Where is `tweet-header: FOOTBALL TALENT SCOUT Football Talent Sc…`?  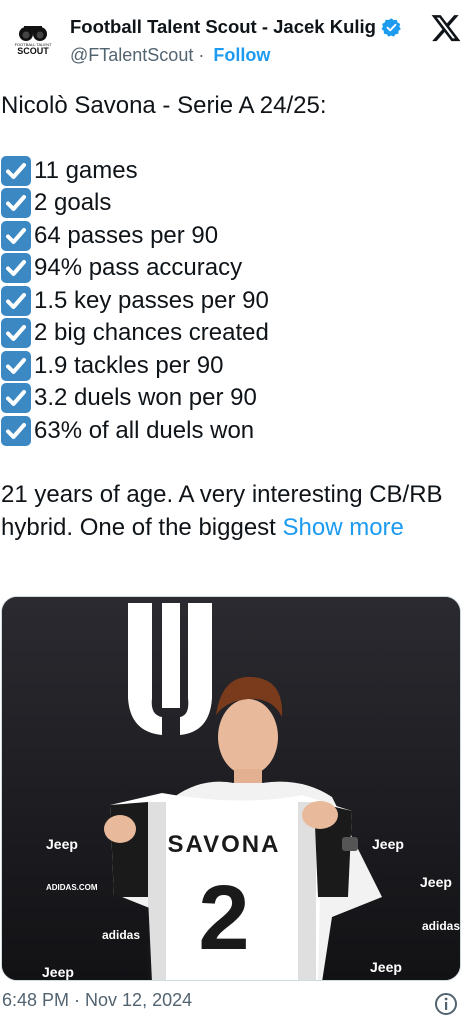 tweet-header: FOOTBALL TALENT SCOUT Football Talent Sc… is located at coordinates (238, 40).